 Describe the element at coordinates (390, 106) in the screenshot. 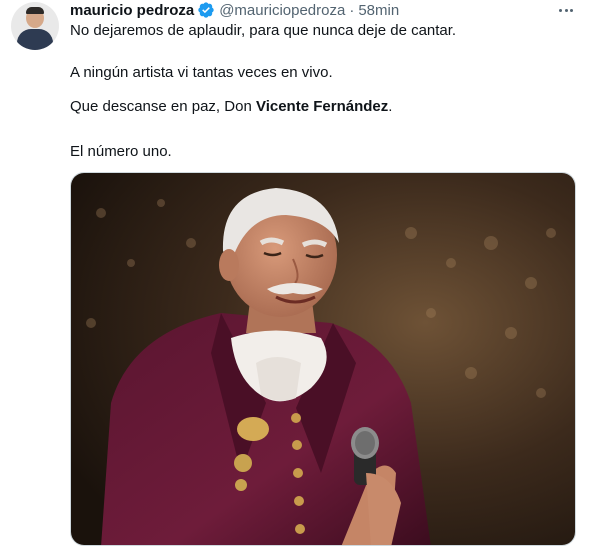

I see `paragraph-3-suffix: .` at that location.